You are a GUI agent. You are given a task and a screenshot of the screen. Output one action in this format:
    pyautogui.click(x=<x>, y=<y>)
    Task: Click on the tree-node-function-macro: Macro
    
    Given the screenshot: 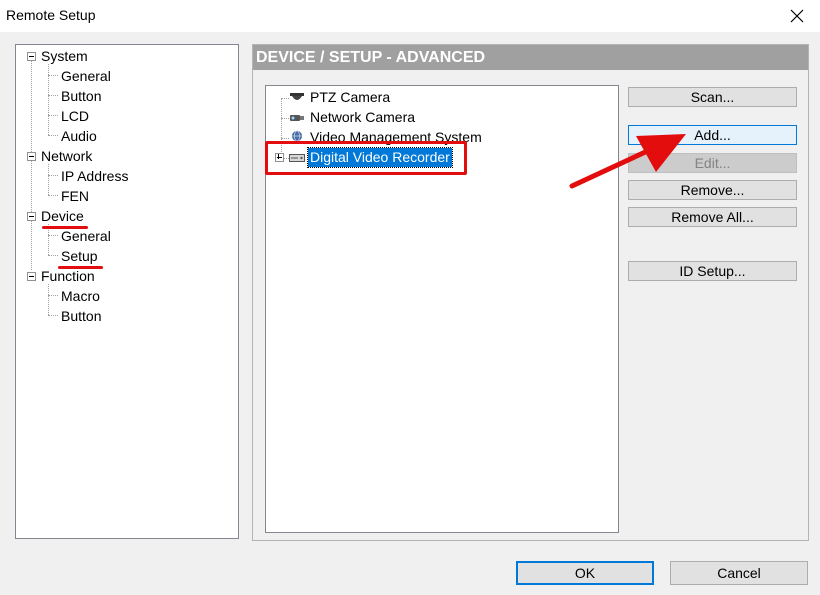 What is the action you would take?
    pyautogui.click(x=80, y=296)
    